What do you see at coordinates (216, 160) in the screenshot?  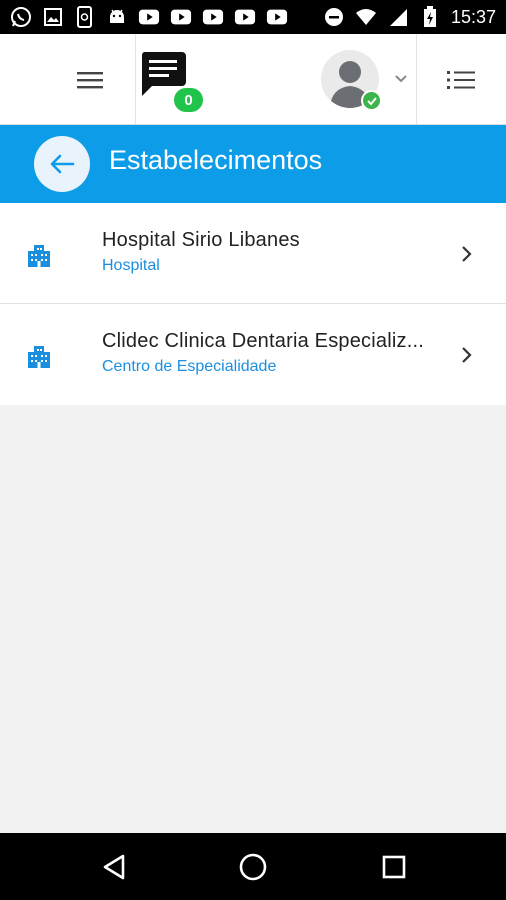 I see `page-title: Estabelecimentos` at bounding box center [216, 160].